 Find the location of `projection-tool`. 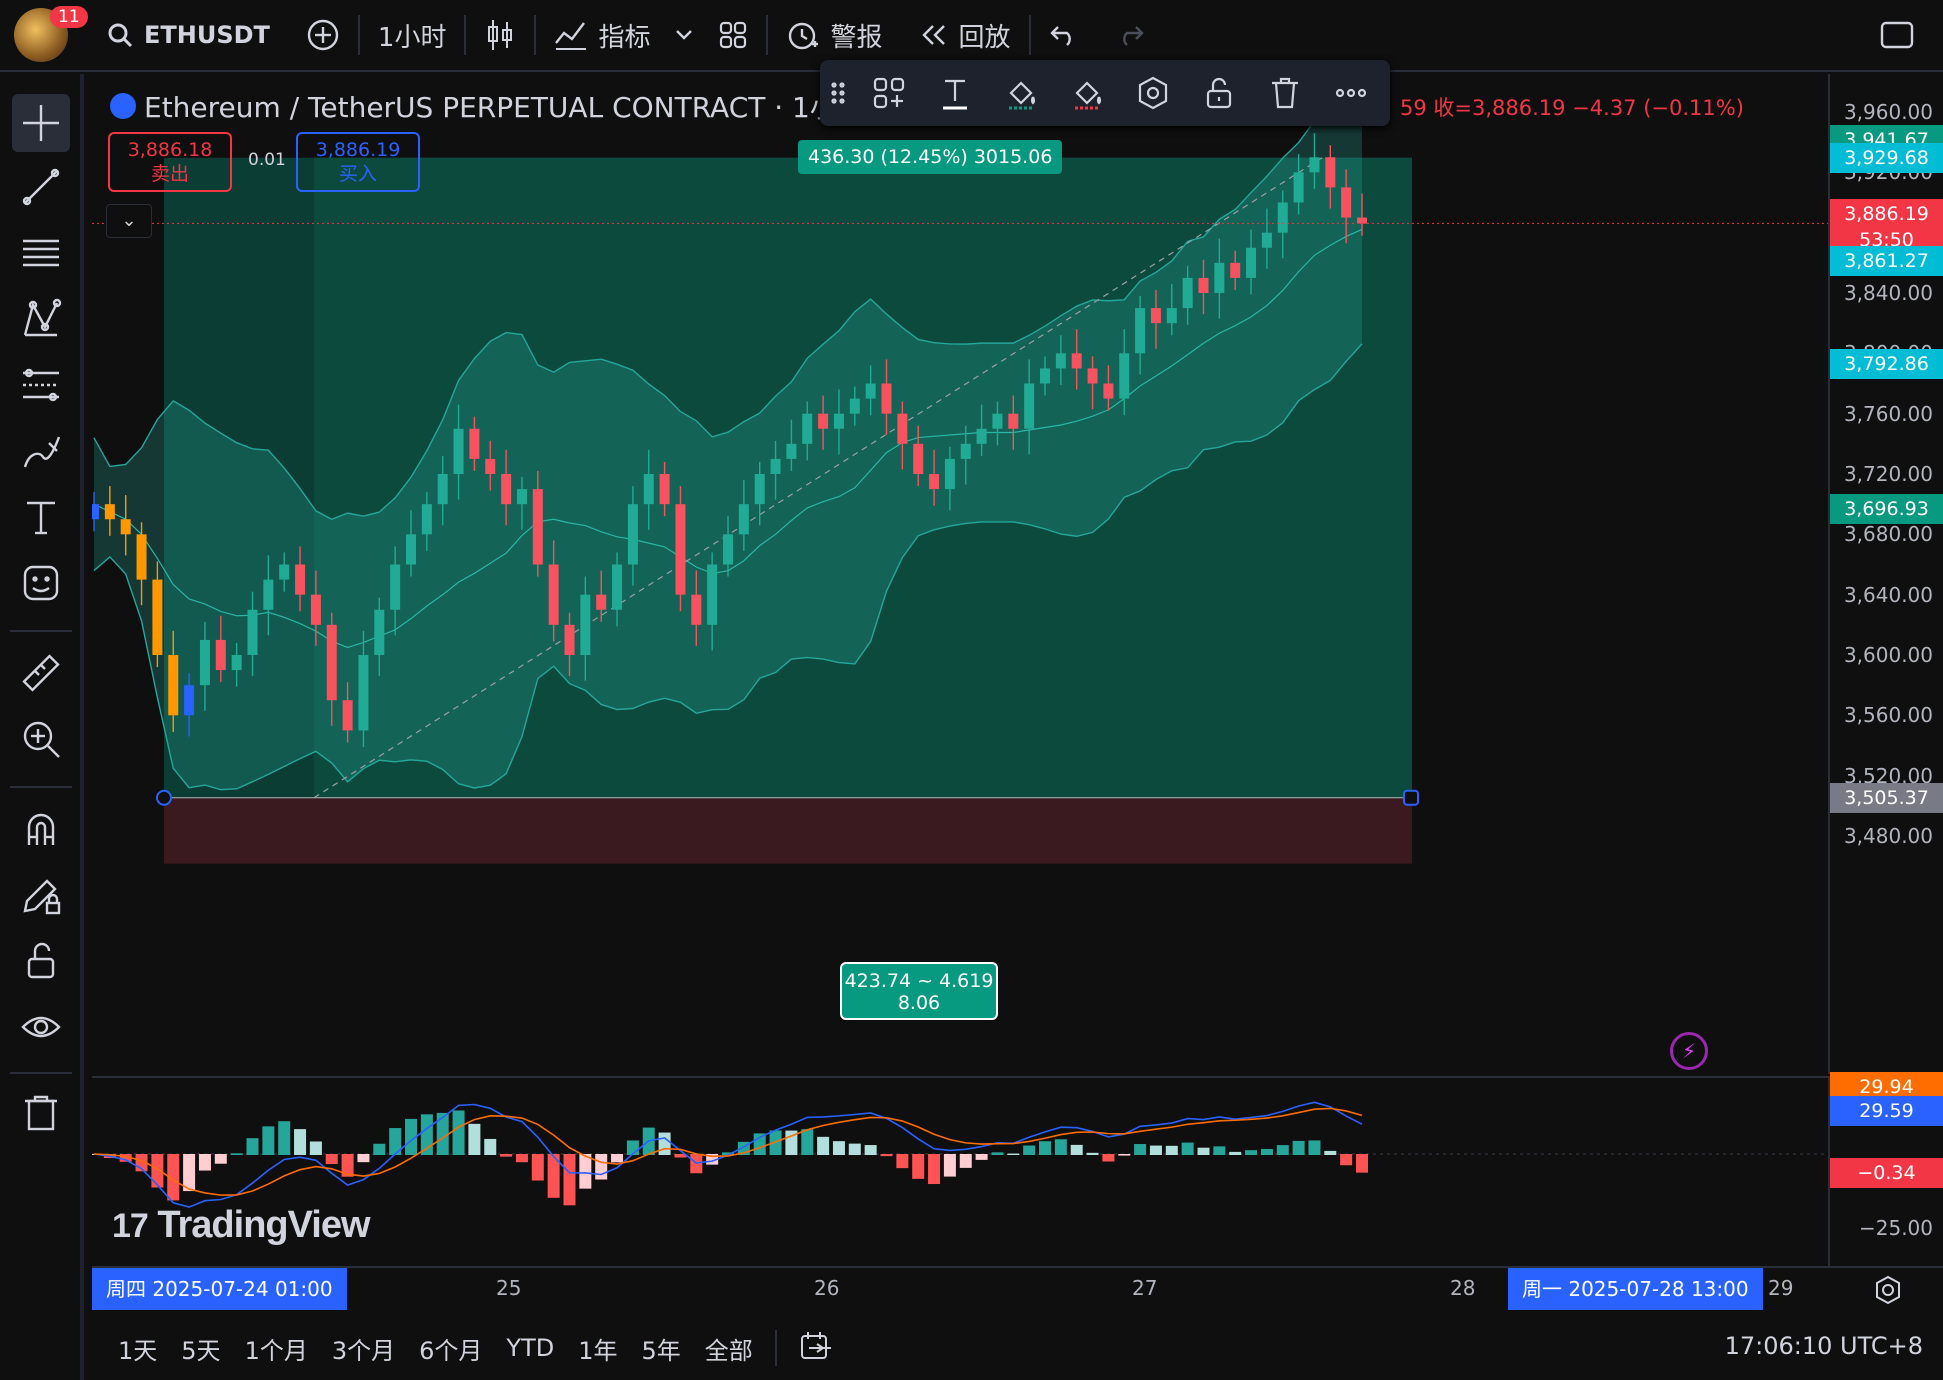

projection-tool is located at coordinates (41, 385).